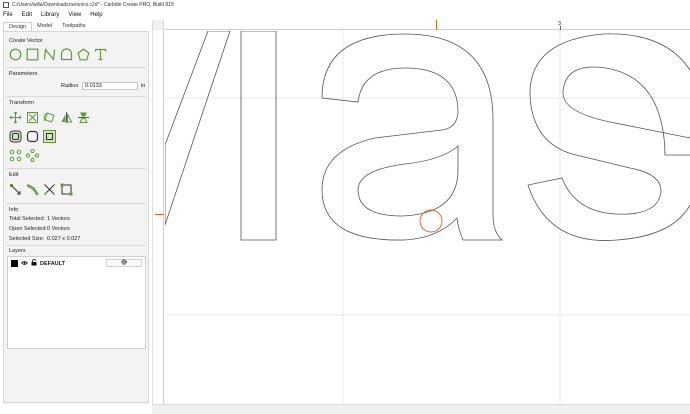 The height and width of the screenshot is (414, 690). I want to click on layer-settings-button, so click(124, 263).